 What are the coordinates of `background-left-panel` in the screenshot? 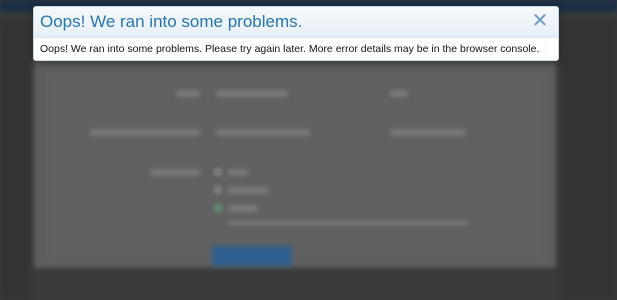 It's located at (15, 160).